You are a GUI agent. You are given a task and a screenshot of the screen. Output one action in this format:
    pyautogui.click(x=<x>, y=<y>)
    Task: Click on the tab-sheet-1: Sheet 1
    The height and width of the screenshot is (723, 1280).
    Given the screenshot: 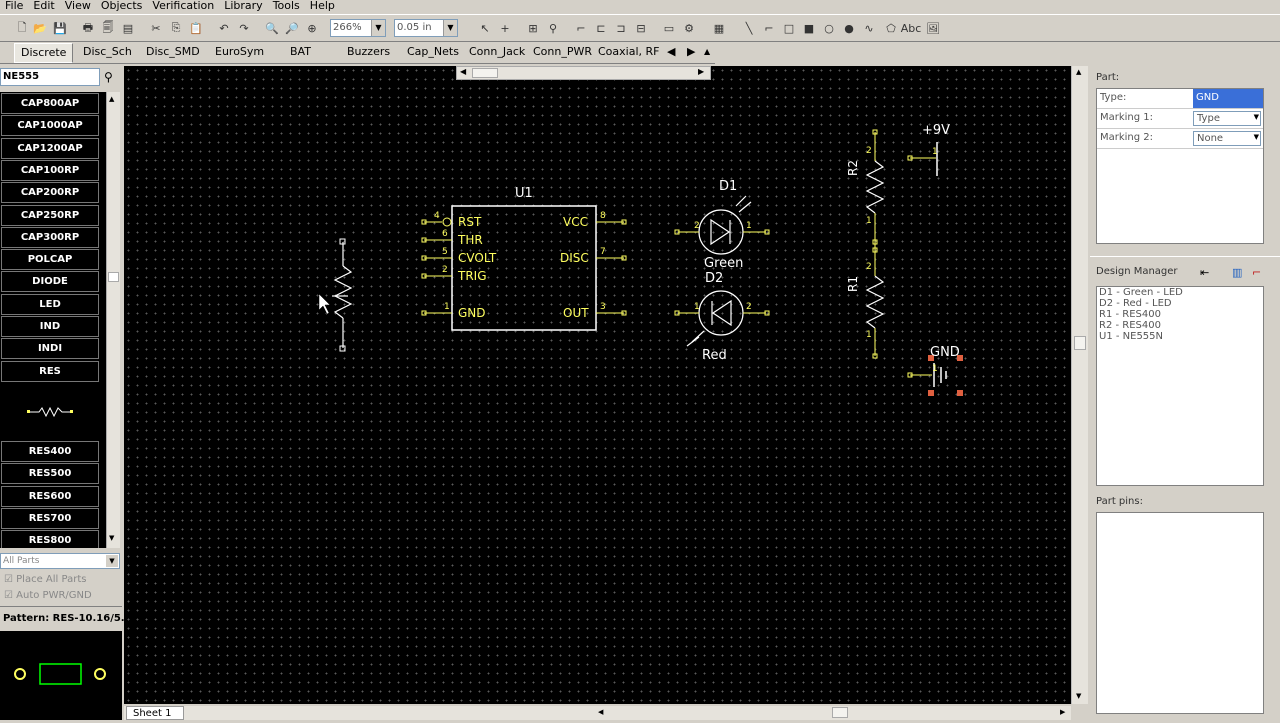 What is the action you would take?
    pyautogui.click(x=155, y=713)
    